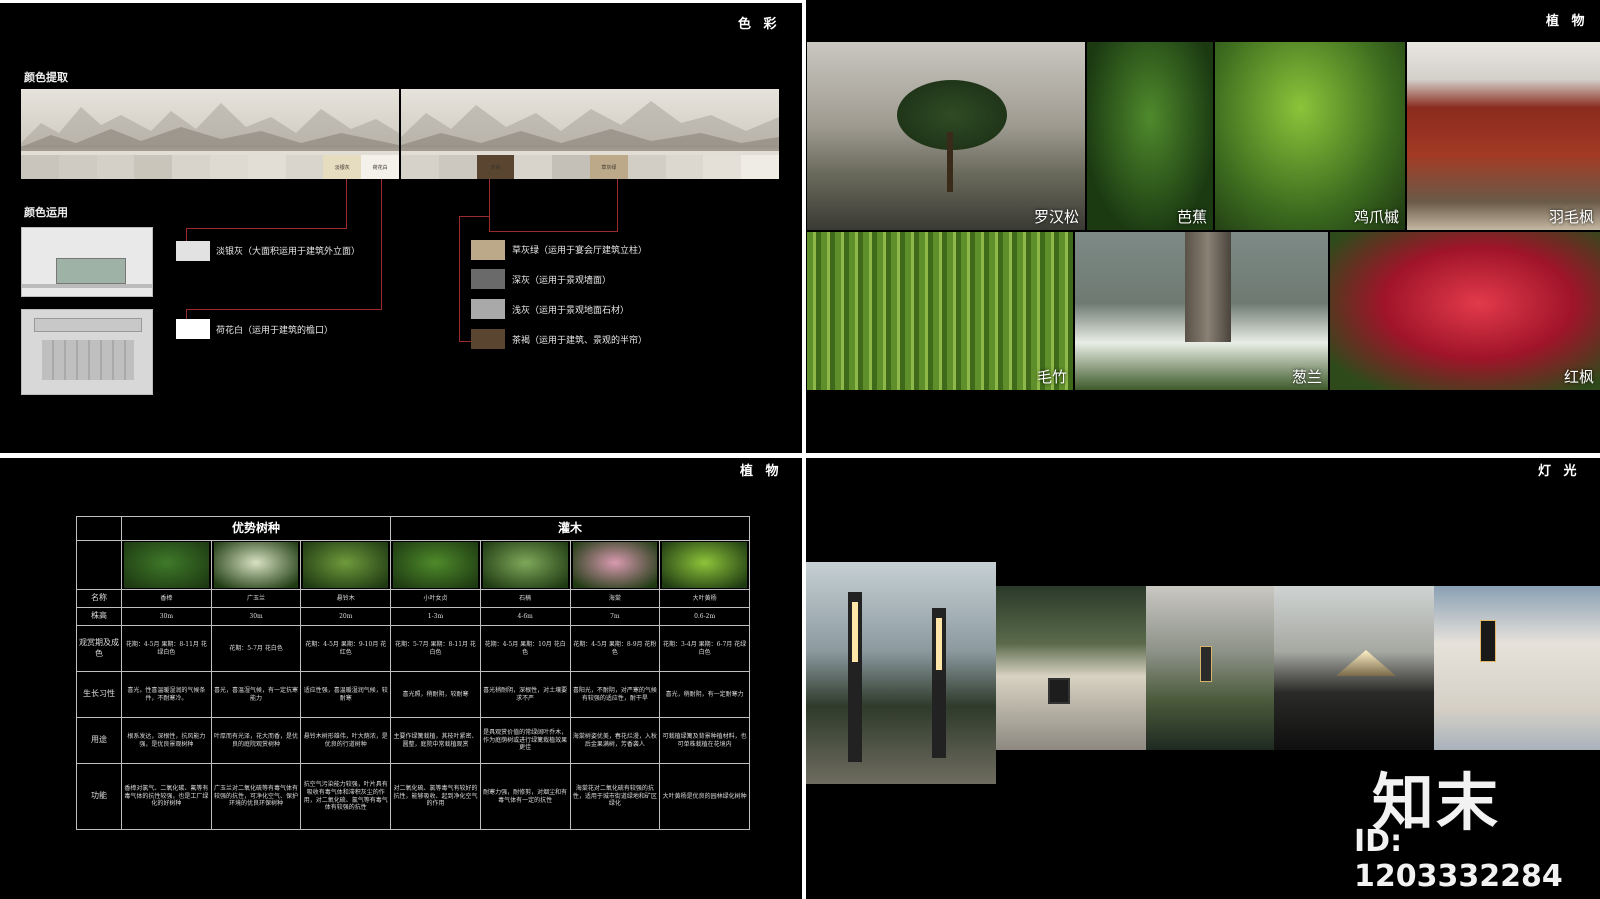 The height and width of the screenshot is (899, 1600). I want to click on table-cell: 喜光，稍耐阴，有一定耐寒力, so click(704, 694).